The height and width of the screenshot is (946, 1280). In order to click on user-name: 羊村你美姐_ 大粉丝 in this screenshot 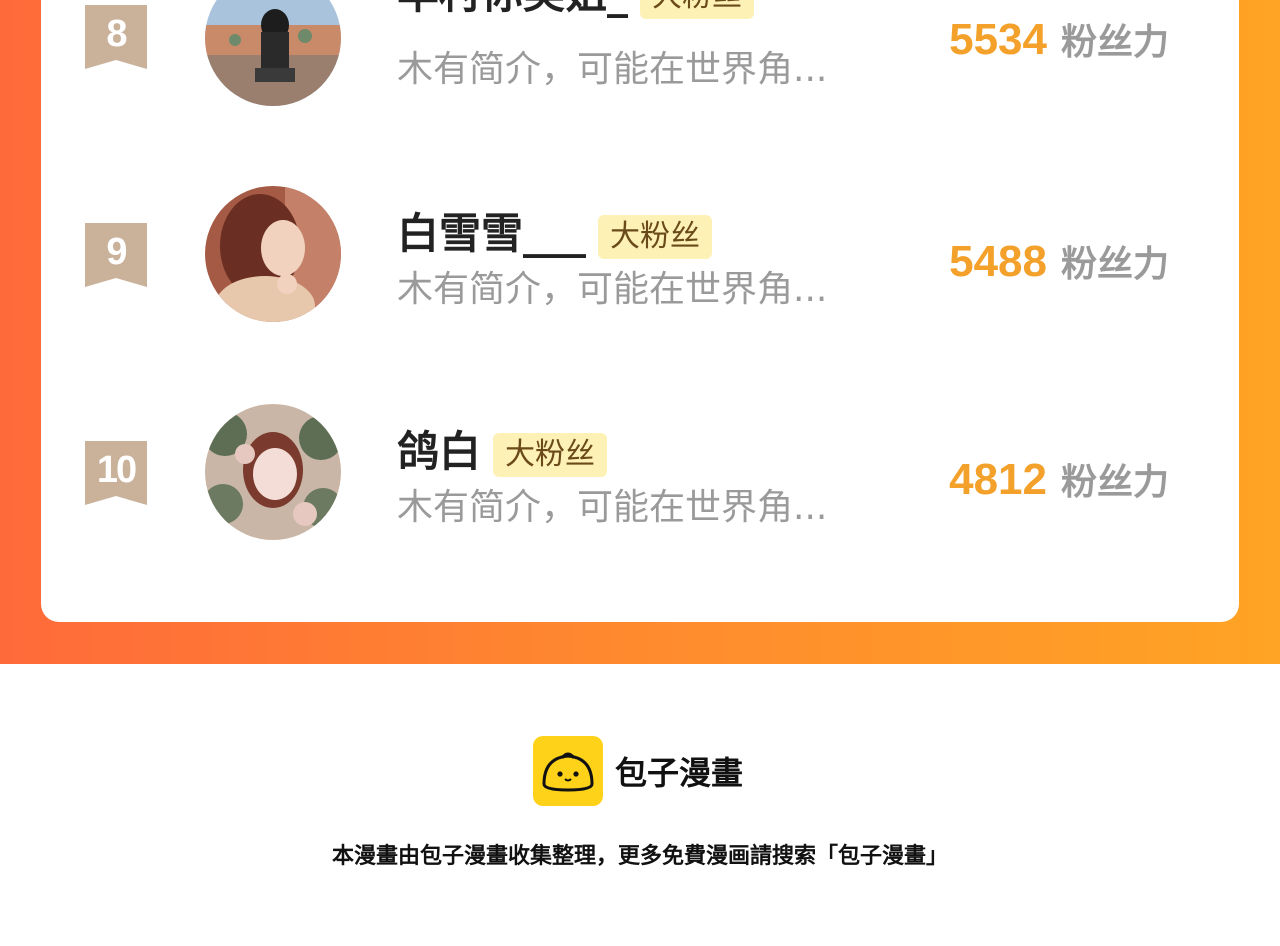, I will do `click(576, 10)`.